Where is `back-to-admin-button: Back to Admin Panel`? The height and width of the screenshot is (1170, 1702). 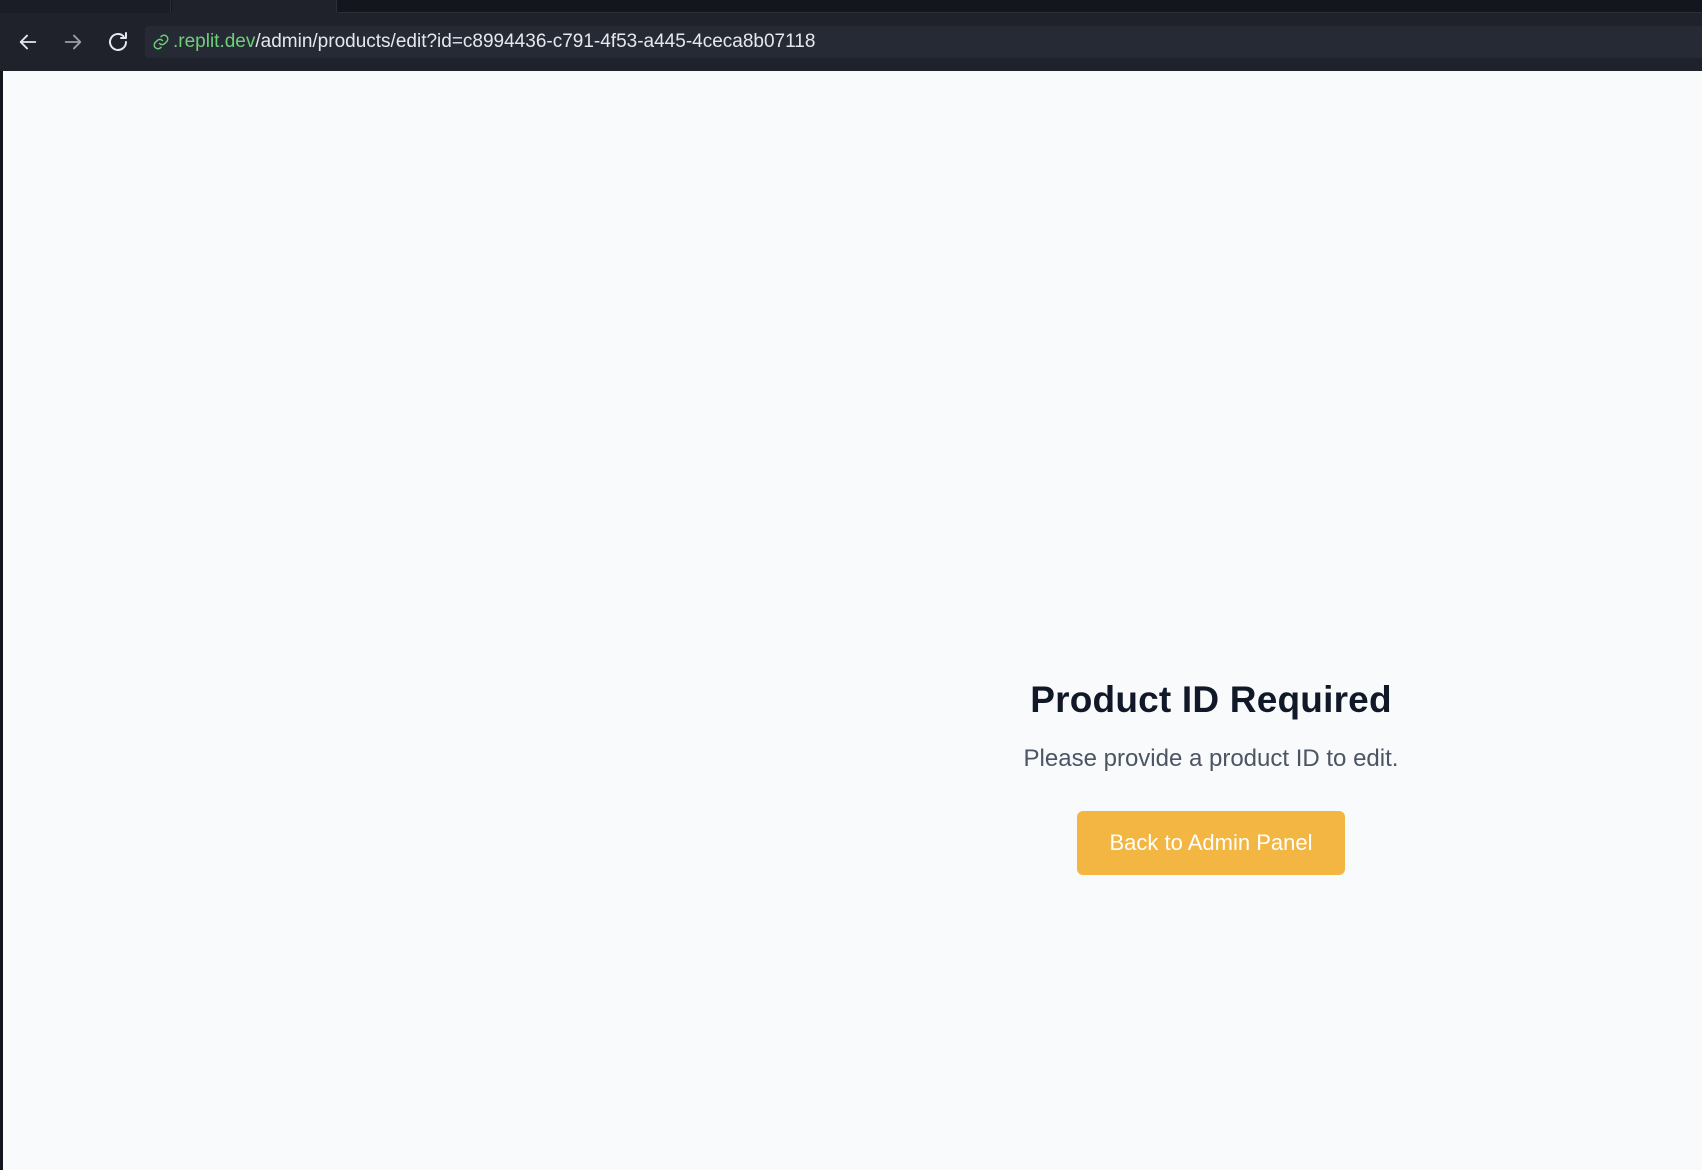
back-to-admin-button: Back to Admin Panel is located at coordinates (1211, 843).